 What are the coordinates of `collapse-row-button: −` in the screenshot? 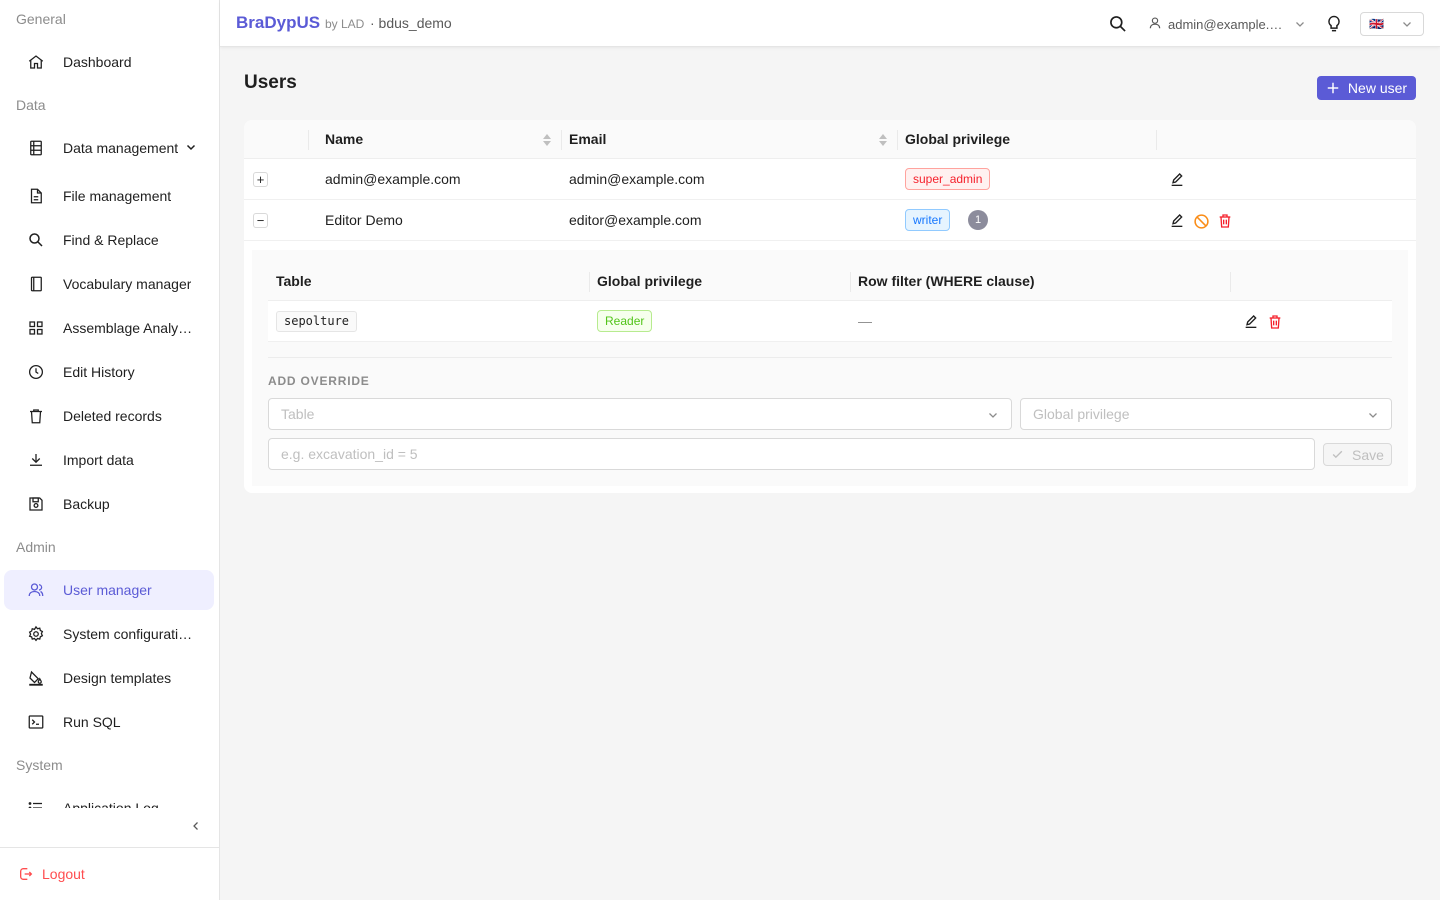 It's located at (260, 220).